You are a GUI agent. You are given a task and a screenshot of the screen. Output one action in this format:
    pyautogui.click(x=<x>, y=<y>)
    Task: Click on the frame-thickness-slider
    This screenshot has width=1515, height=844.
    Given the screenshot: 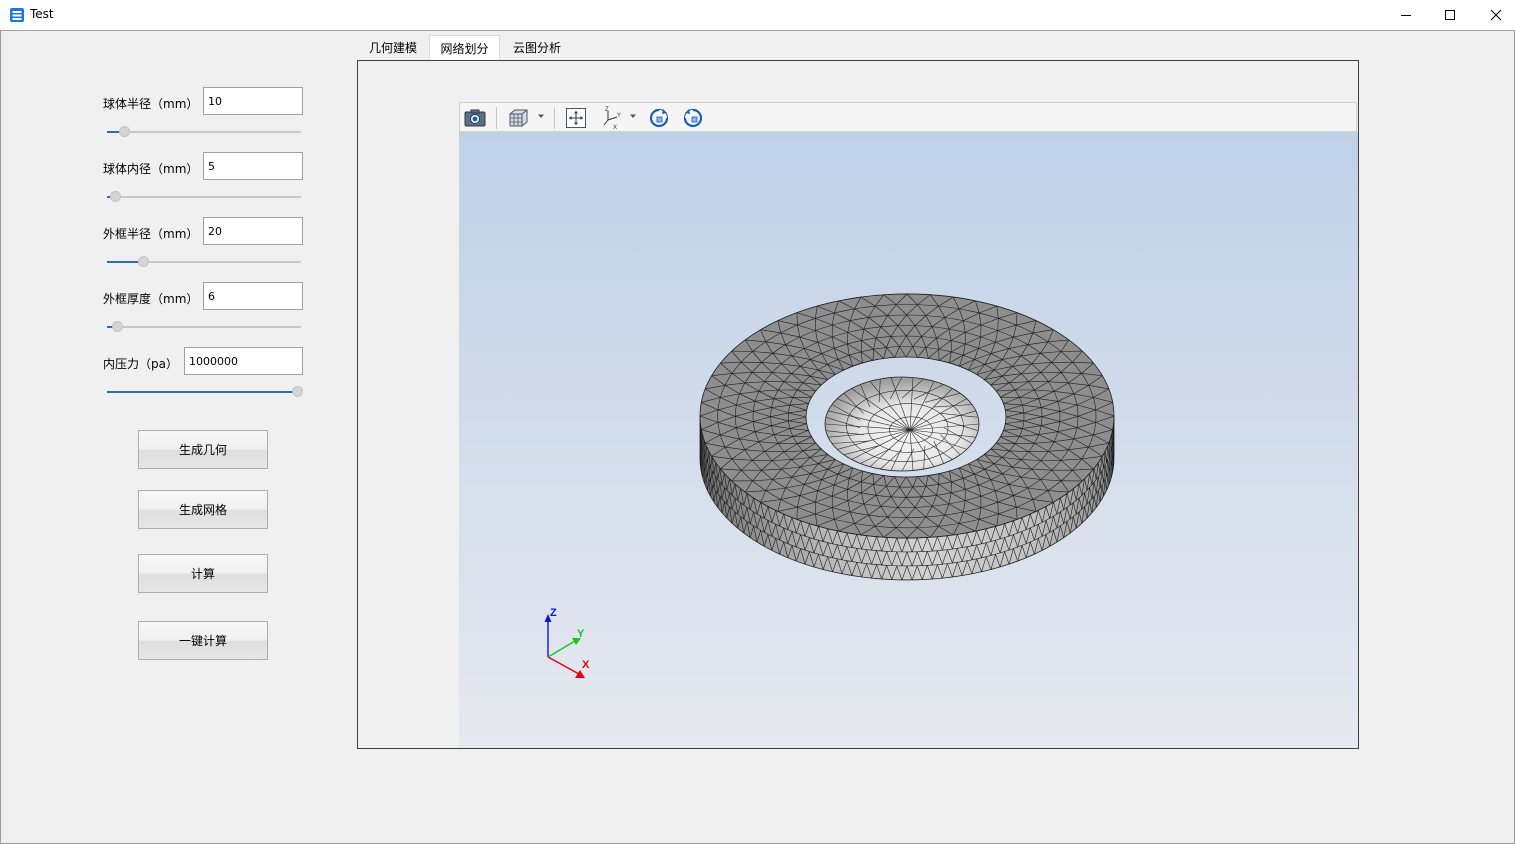 What is the action you would take?
    pyautogui.click(x=204, y=327)
    